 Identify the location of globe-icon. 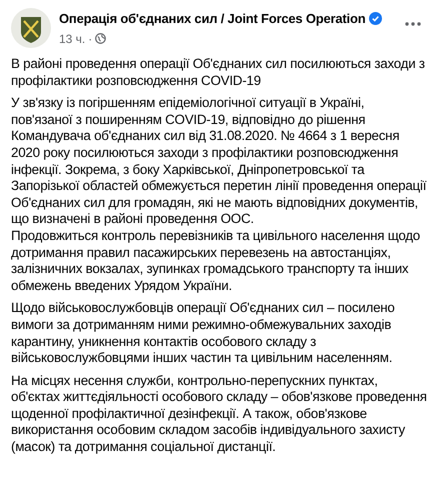
(100, 38).